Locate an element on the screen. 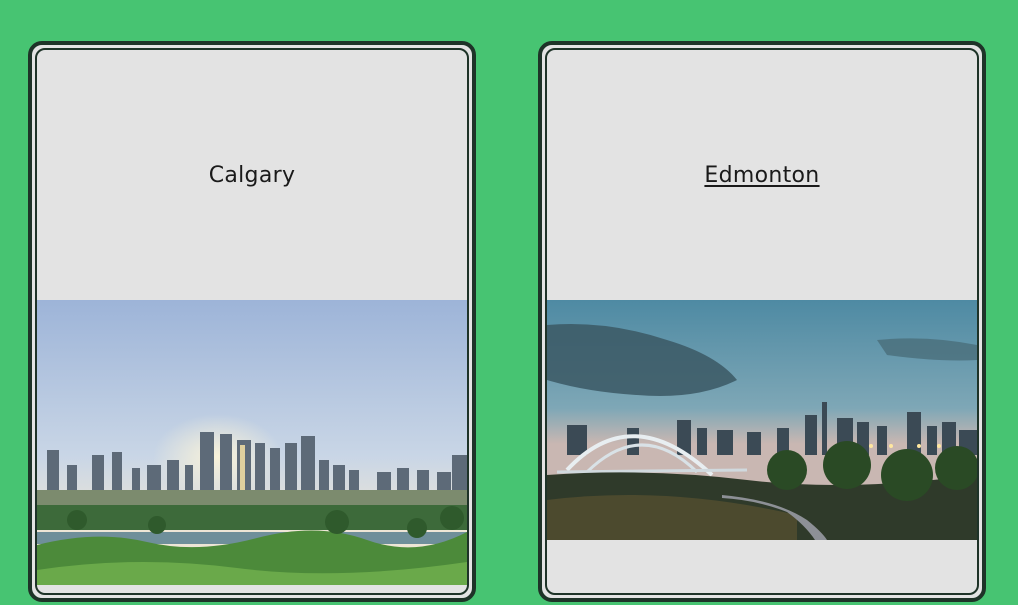 This screenshot has height=605, width=1018. city-title-link: Edmonton is located at coordinates (761, 175).